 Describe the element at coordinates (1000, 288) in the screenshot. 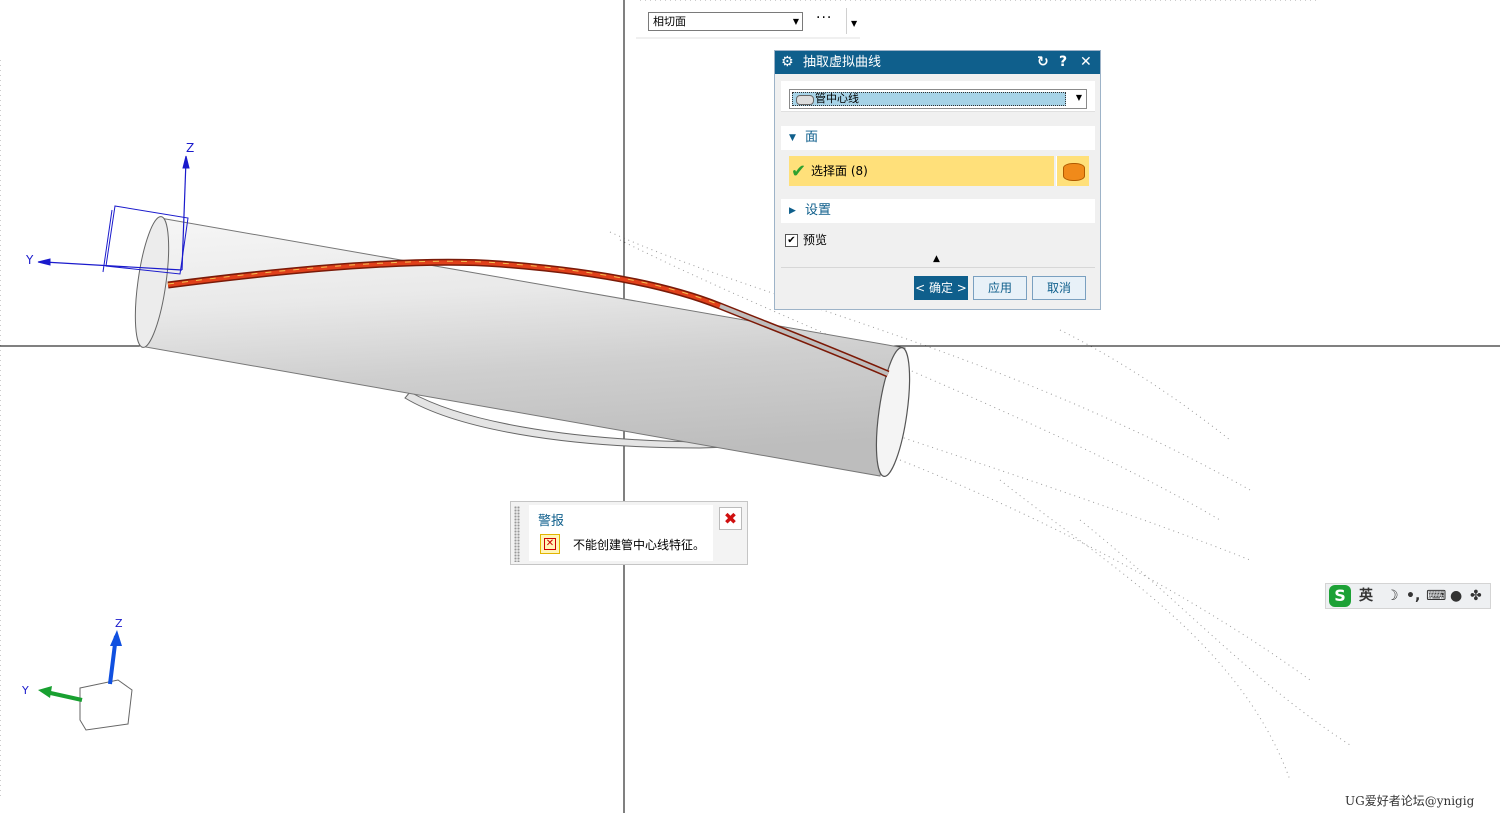

I see `apply-button: 应用` at that location.